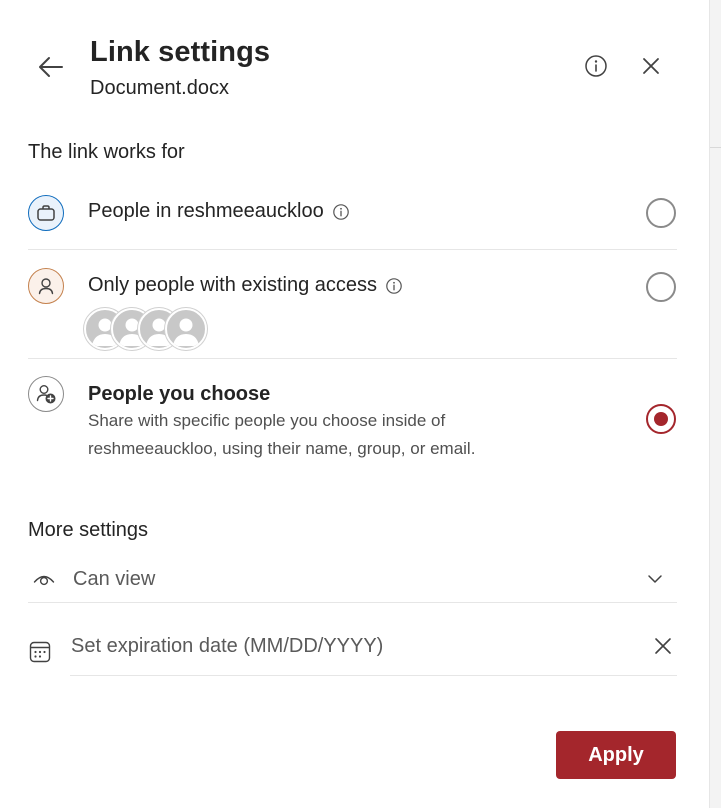 This screenshot has width=721, height=808. I want to click on file-name: Document.docx, so click(159, 88).